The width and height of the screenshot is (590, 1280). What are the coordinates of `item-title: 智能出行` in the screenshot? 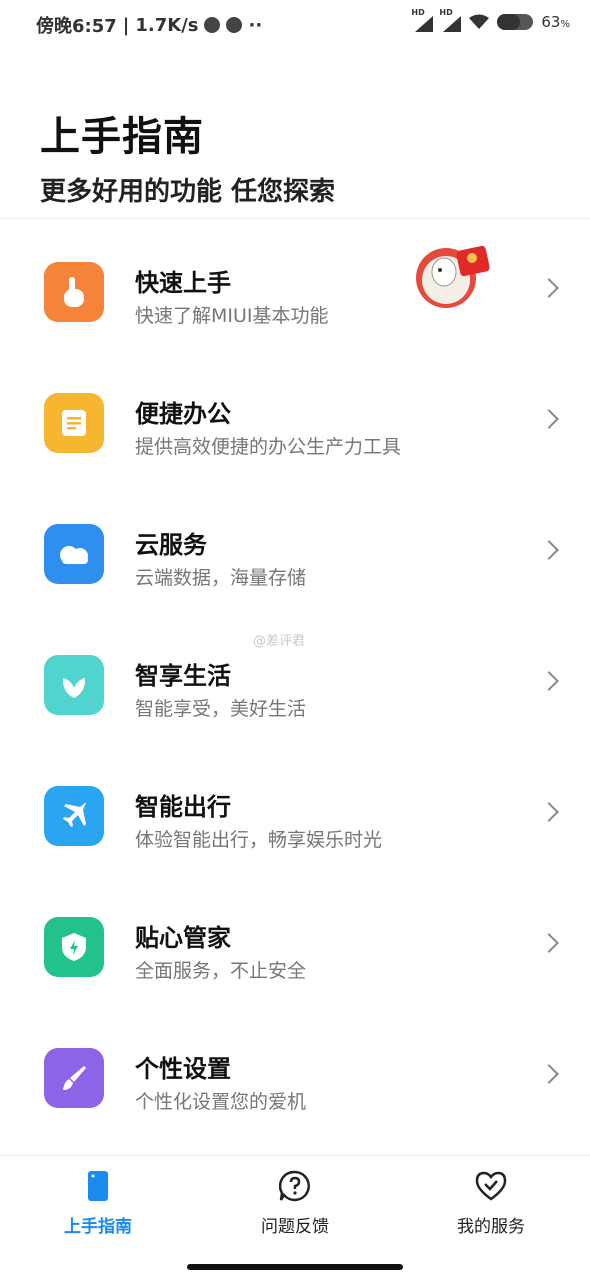 It's located at (183, 807).